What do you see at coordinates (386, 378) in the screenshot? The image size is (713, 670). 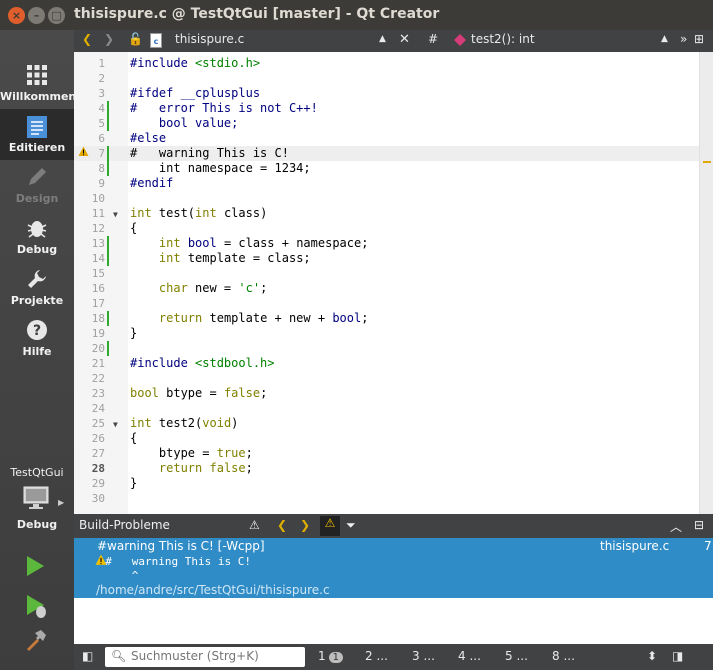 I see `code-line: 22` at bounding box center [386, 378].